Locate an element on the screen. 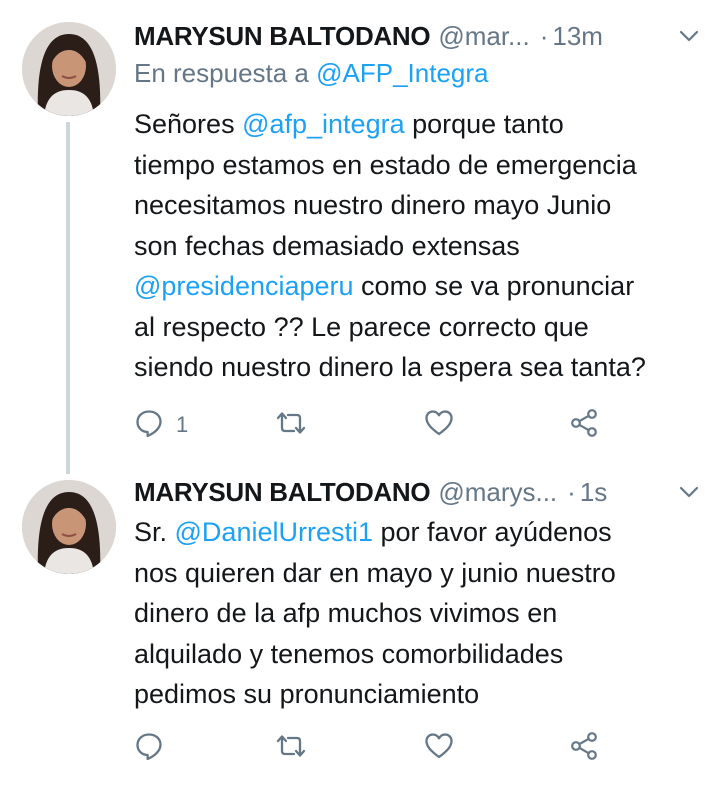  tweet-text-line: al respecto ?? Le parece correcto que is located at coordinates (419, 327).